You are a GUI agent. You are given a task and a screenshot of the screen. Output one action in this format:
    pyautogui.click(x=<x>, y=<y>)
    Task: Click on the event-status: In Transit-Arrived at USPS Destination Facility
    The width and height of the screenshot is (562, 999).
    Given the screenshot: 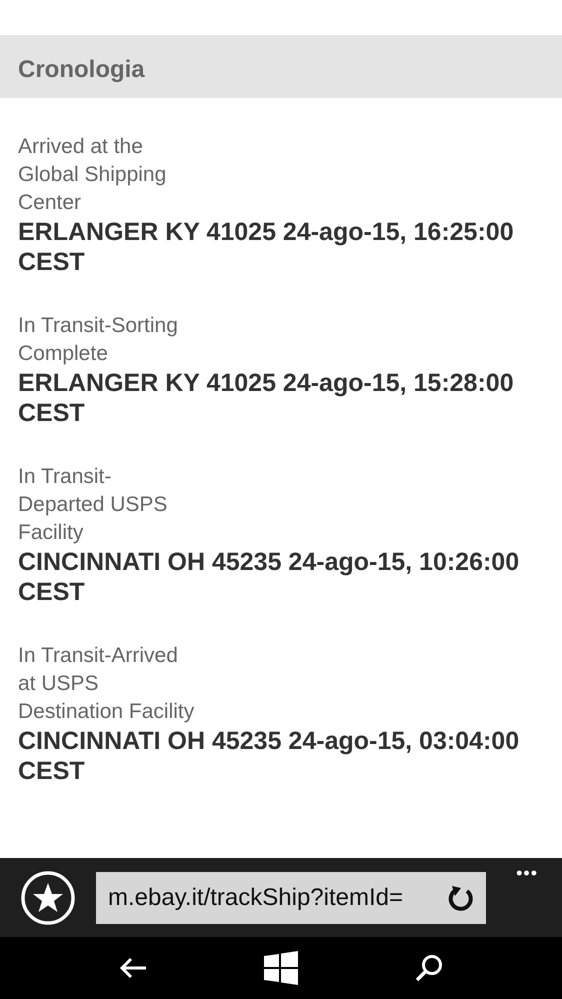 What is the action you would take?
    pyautogui.click(x=107, y=684)
    